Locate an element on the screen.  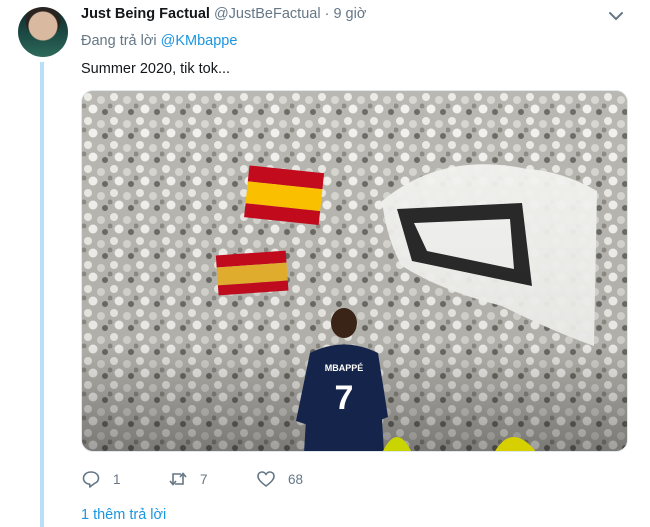
show-more-replies-link: 1 thêm trả lời is located at coordinates (123, 515).